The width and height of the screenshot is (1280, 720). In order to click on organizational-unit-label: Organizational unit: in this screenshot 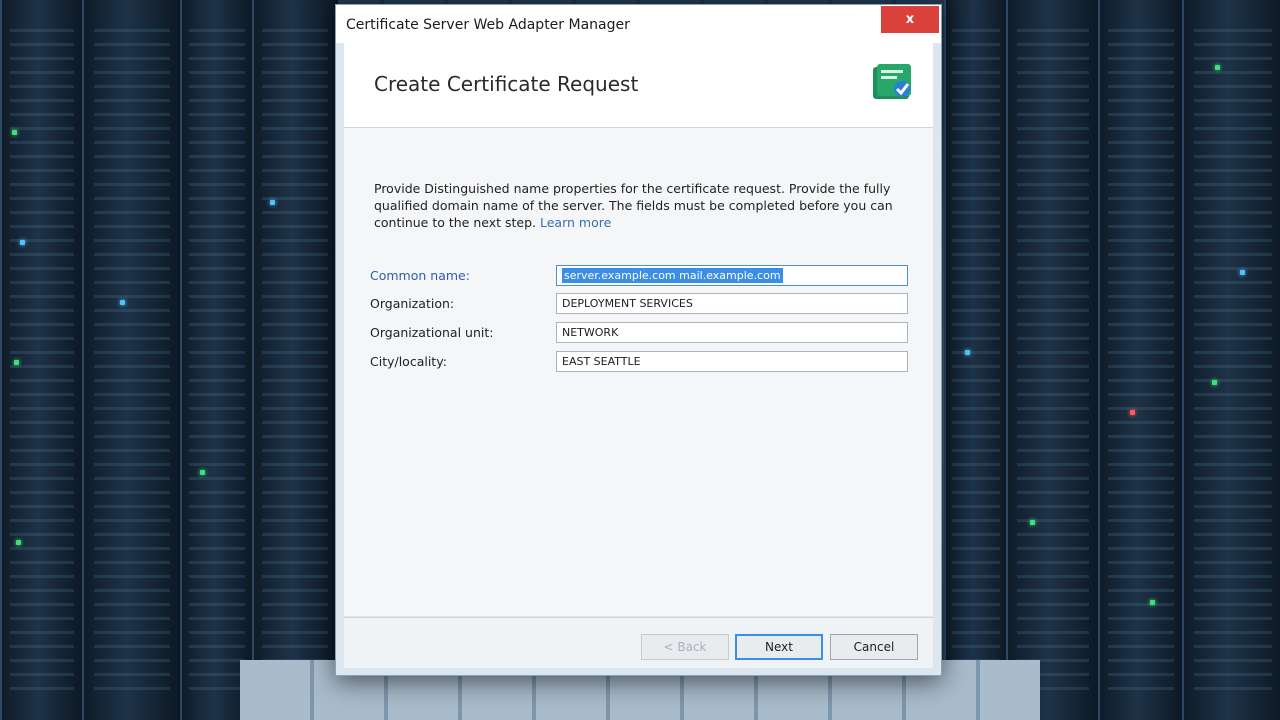, I will do `click(432, 332)`.